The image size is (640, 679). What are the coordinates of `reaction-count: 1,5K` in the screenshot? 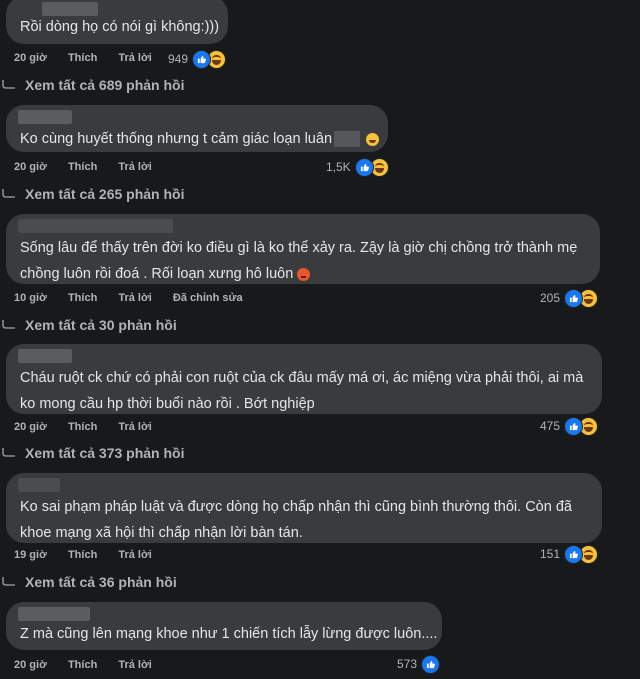 It's located at (338, 167).